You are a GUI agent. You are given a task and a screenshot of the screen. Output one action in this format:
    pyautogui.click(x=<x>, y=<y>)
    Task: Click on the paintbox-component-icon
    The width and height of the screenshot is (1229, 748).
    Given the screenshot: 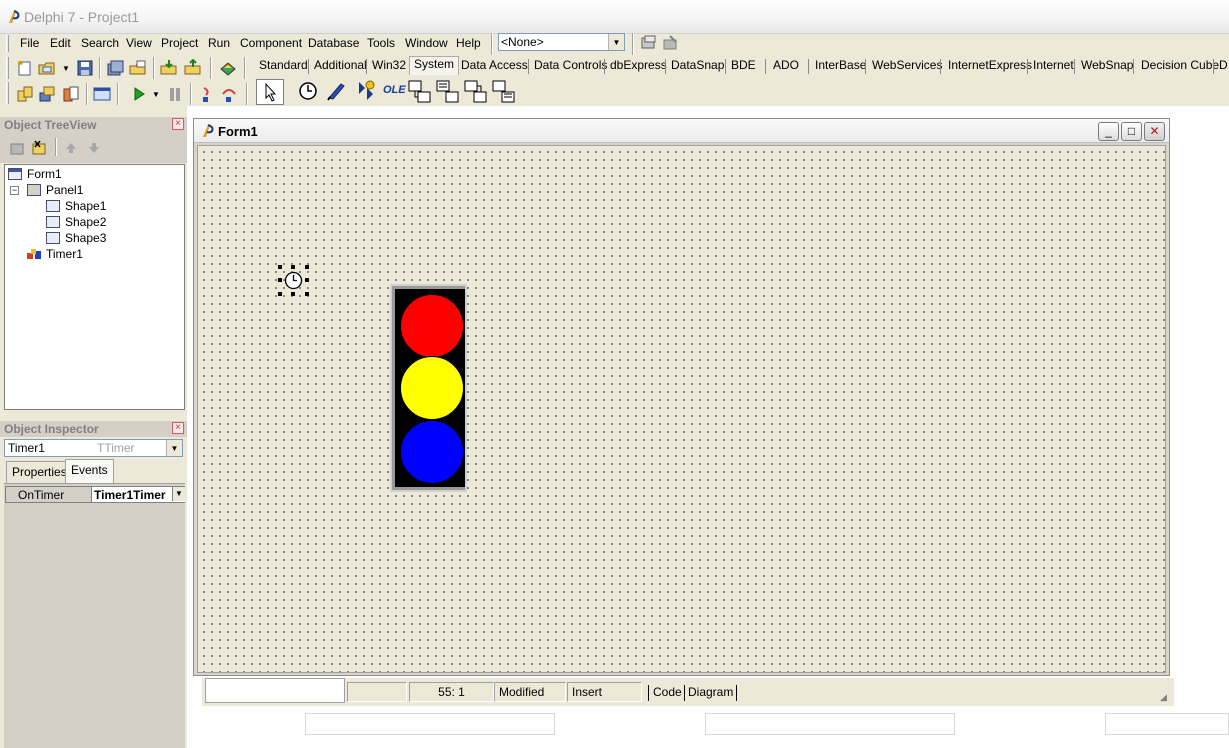 What is the action you would take?
    pyautogui.click(x=336, y=91)
    